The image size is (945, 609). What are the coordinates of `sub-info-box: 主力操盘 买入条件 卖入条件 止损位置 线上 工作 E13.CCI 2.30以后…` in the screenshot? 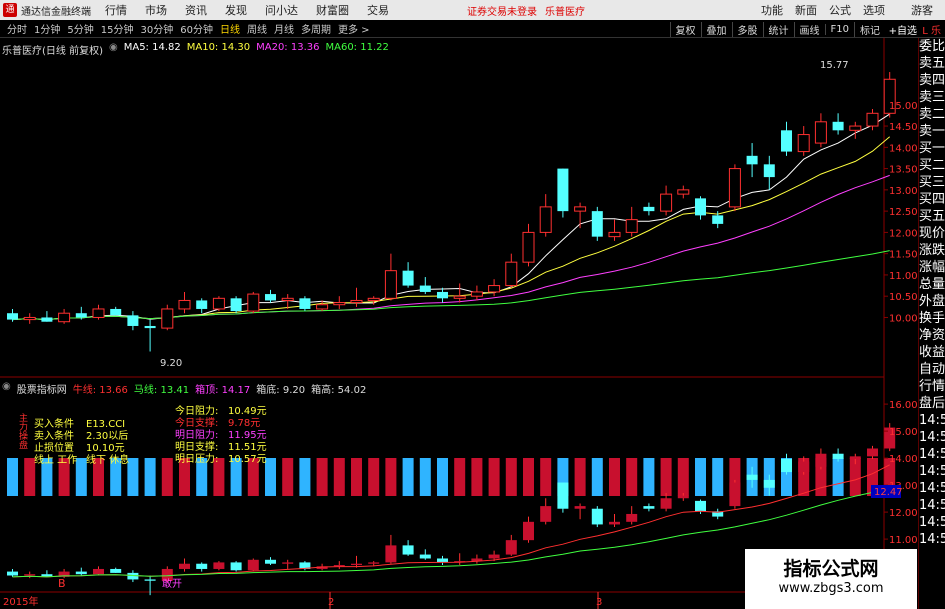 It's located at (142, 435).